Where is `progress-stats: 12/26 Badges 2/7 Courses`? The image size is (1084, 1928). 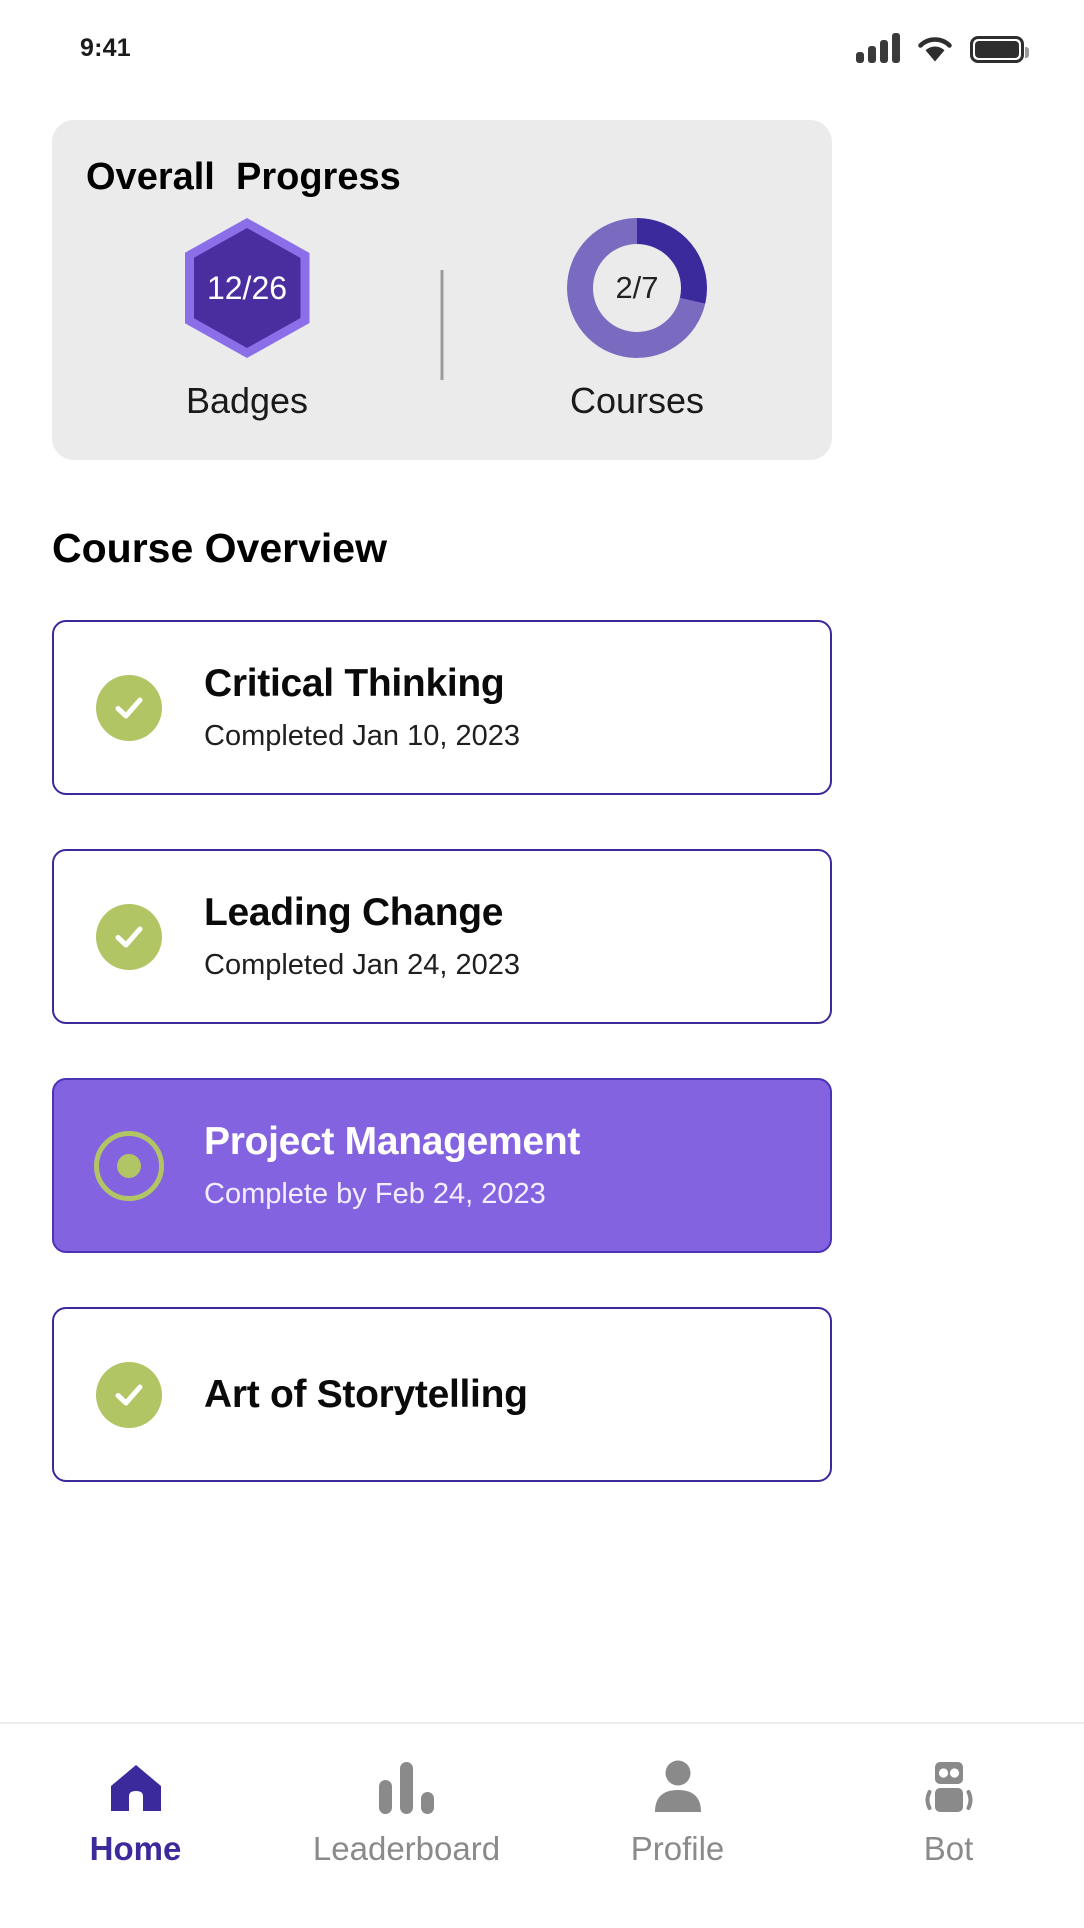 progress-stats: 12/26 Badges 2/7 Courses is located at coordinates (442, 320).